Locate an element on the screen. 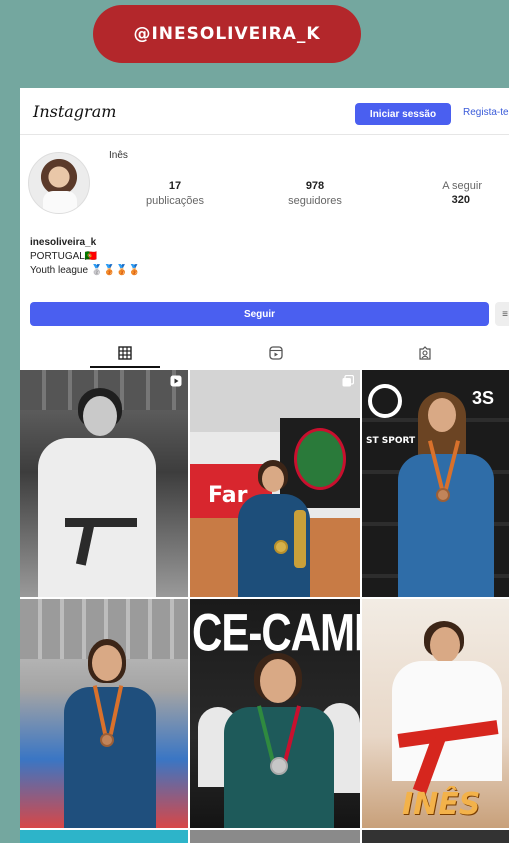 This screenshot has width=509, height=843. post-tile: INÊS is located at coordinates (435, 713).